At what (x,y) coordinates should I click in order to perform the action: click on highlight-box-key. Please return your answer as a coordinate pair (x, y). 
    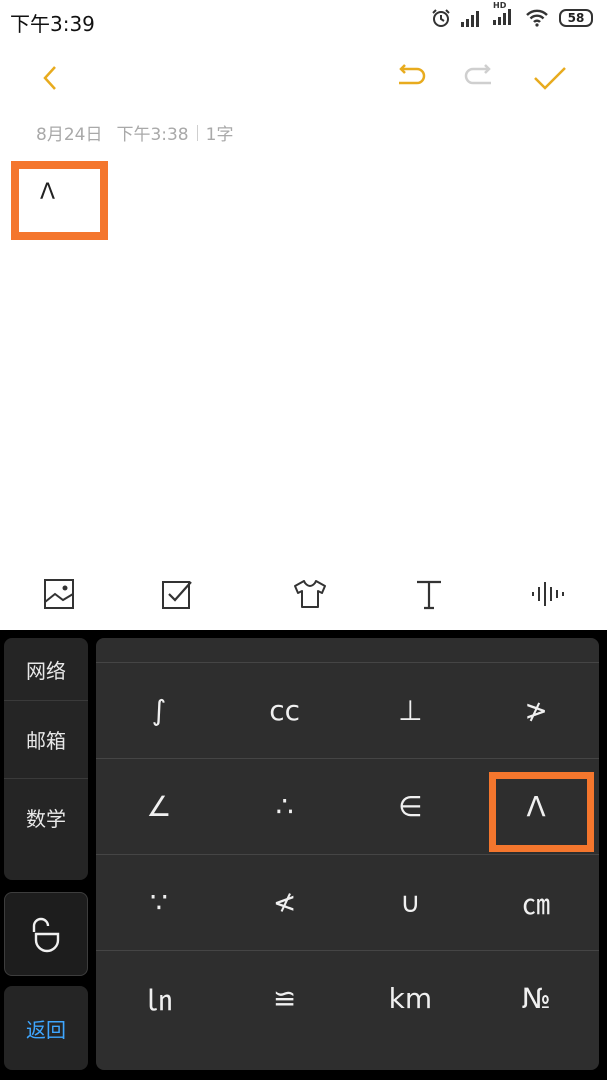
    Looking at the image, I should click on (541, 812).